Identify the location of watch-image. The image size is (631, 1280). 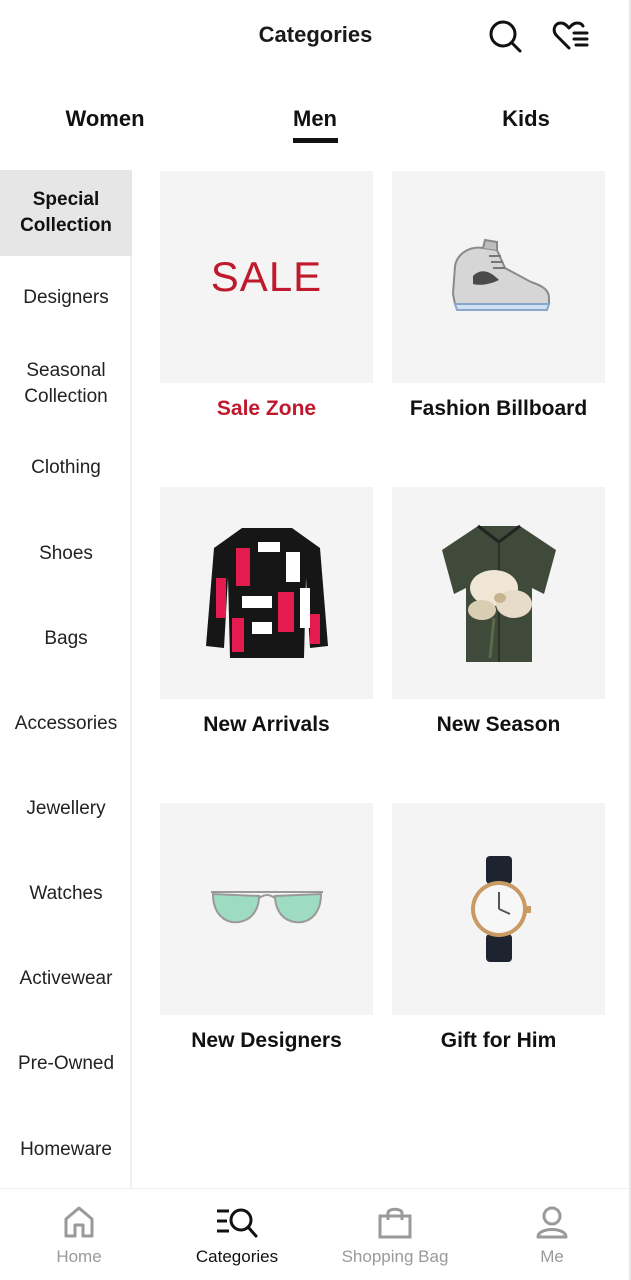
(500, 909).